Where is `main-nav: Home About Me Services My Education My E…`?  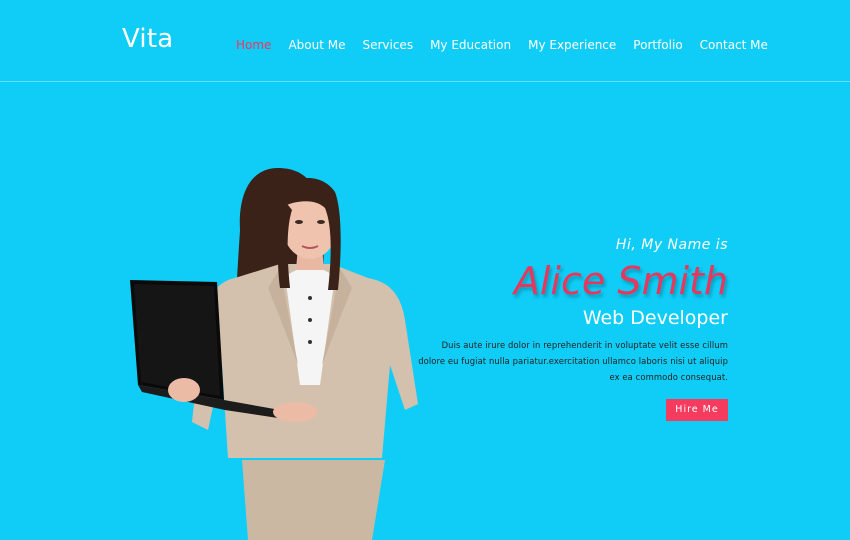
main-nav: Home About Me Services My Education My E… is located at coordinates (510, 43).